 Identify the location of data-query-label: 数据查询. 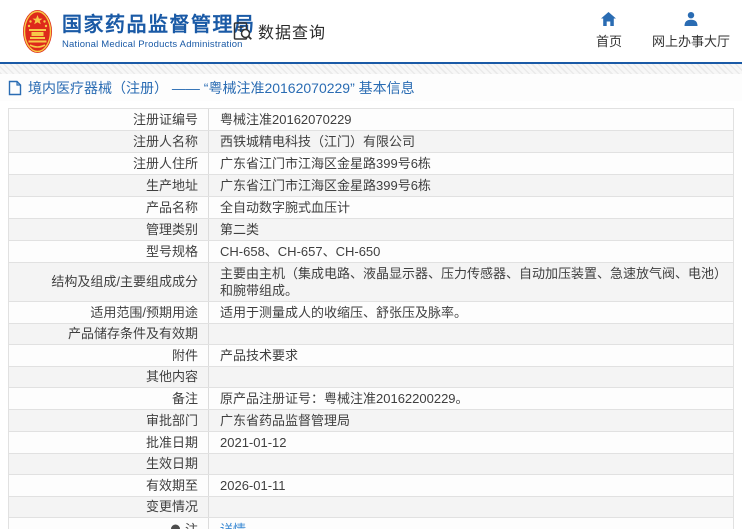
(292, 33).